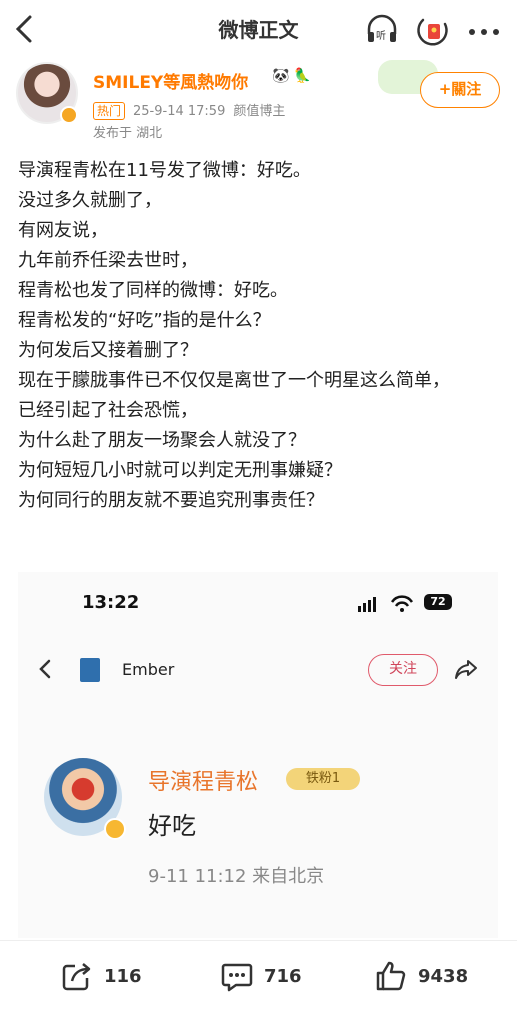 The image size is (517, 1024). What do you see at coordinates (170, 80) in the screenshot?
I see `author-name: SMILEY等風熱吻你` at bounding box center [170, 80].